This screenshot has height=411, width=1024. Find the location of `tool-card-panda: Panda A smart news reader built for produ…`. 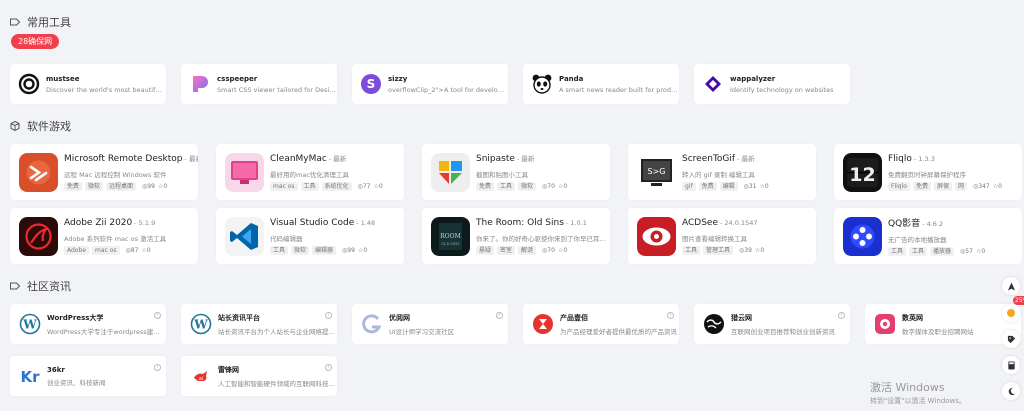

tool-card-panda: Panda A smart news reader built for produ… is located at coordinates (601, 84).